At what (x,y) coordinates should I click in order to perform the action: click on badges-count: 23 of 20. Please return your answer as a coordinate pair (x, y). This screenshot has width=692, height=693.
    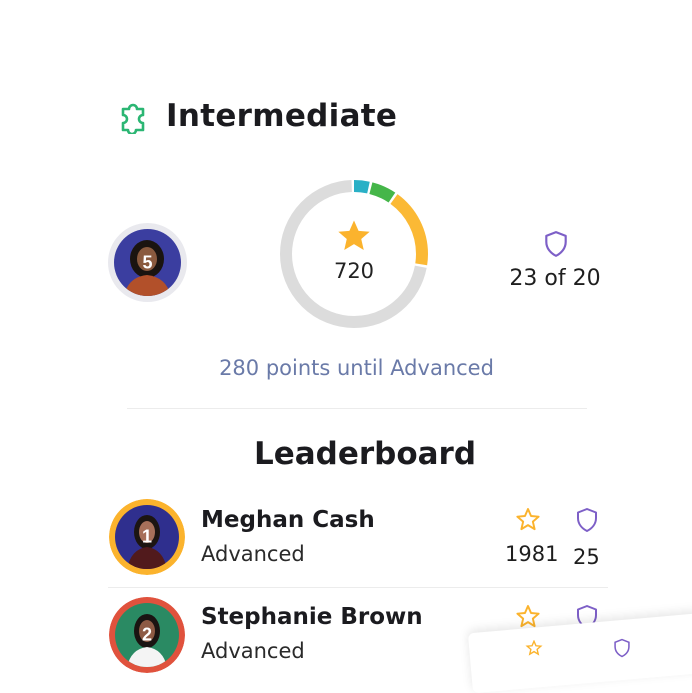
    Looking at the image, I should click on (555, 278).